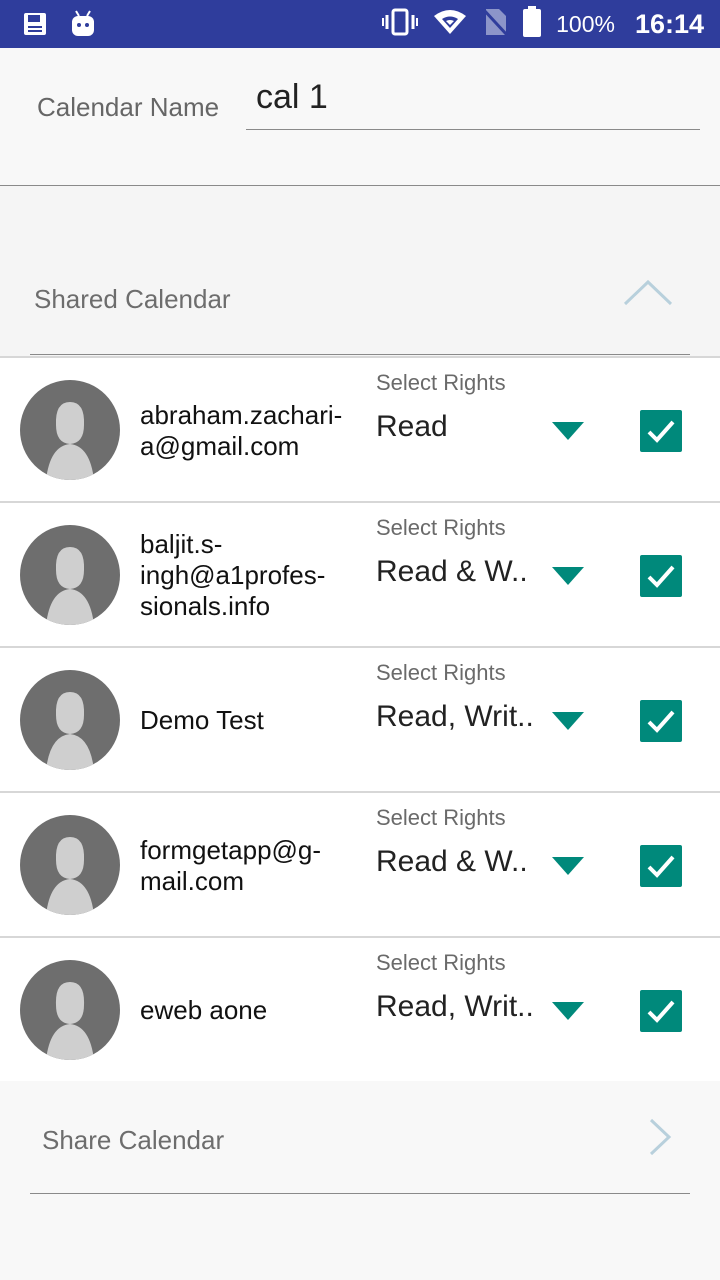 This screenshot has width=720, height=1280. What do you see at coordinates (473, 103) in the screenshot?
I see `calendar-name-input: cal 1` at bounding box center [473, 103].